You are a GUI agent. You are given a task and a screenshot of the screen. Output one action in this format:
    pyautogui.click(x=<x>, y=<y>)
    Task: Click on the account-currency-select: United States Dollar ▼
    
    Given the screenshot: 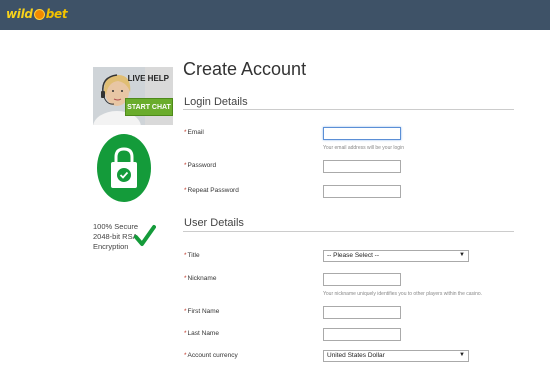 What is the action you would take?
    pyautogui.click(x=396, y=356)
    